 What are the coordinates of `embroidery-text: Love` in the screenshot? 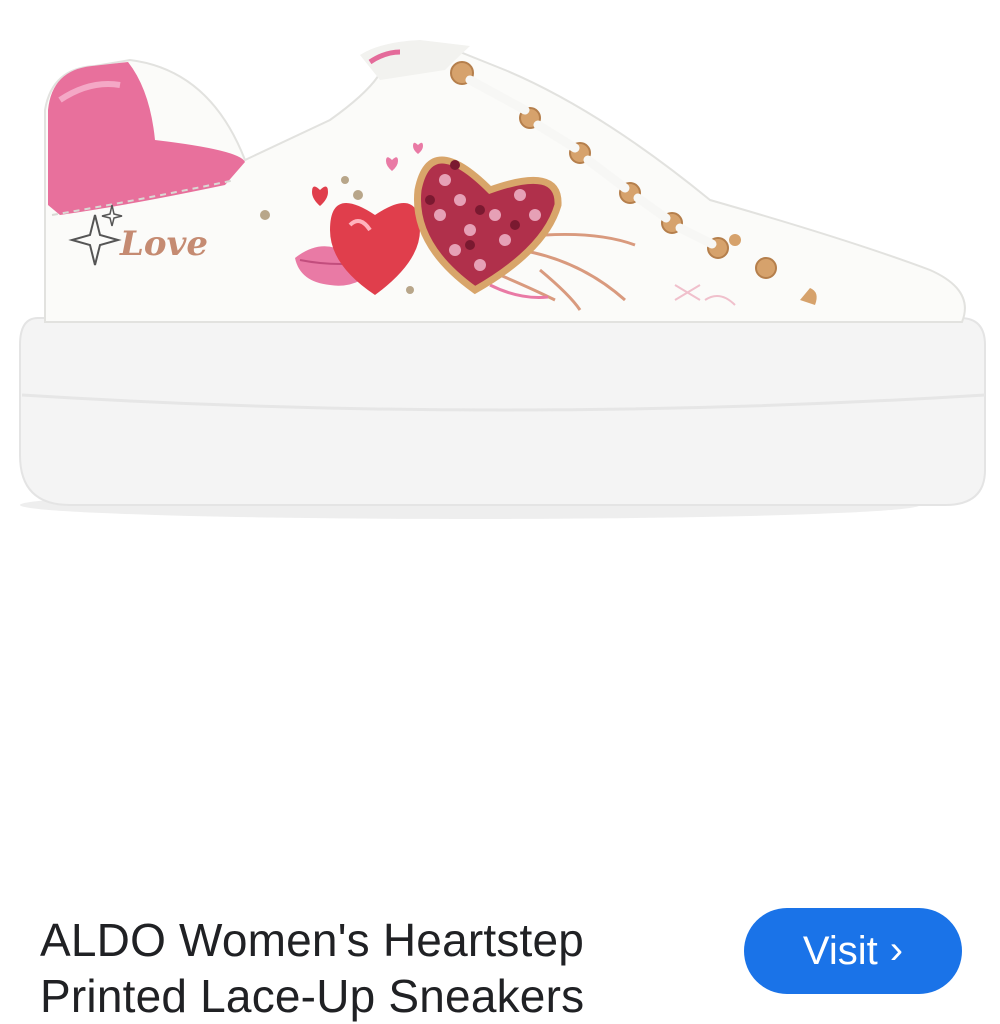 It's located at (163, 244).